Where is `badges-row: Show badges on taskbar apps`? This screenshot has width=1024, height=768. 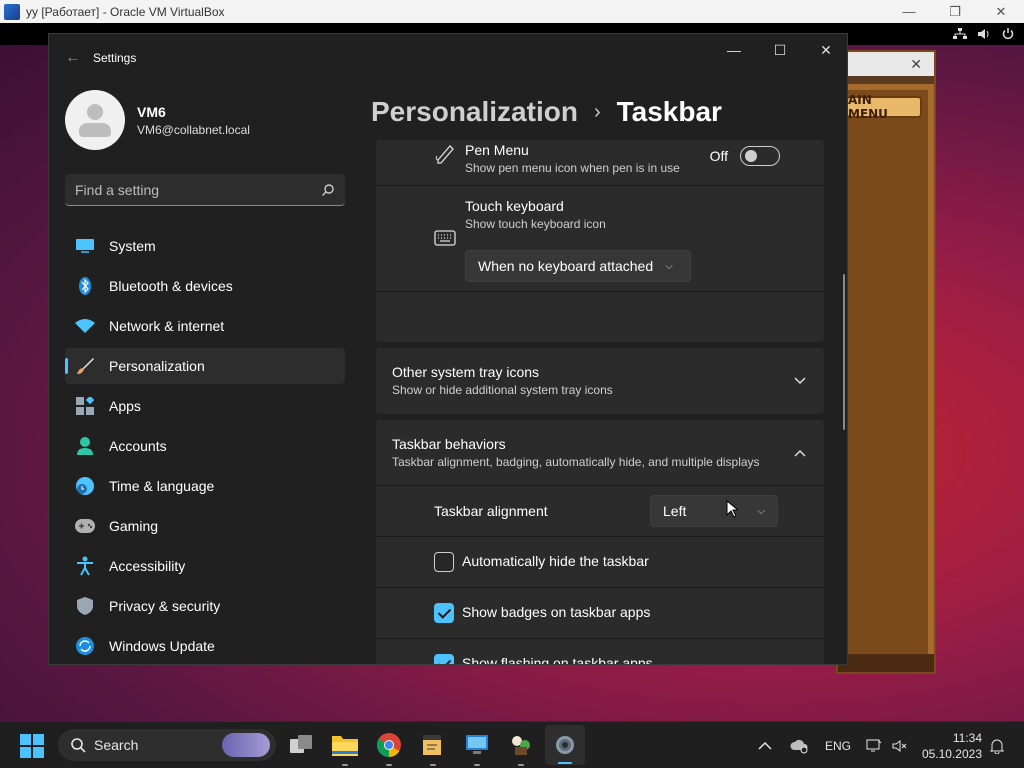 badges-row: Show badges on taskbar apps is located at coordinates (600, 613).